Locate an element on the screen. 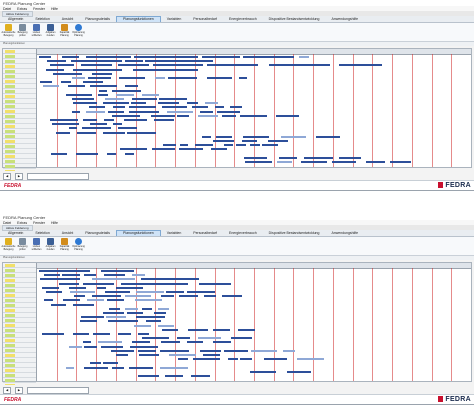 The height and width of the screenshot is (405, 474). tab-allgemein: Allgemein is located at coordinates (15, 233).